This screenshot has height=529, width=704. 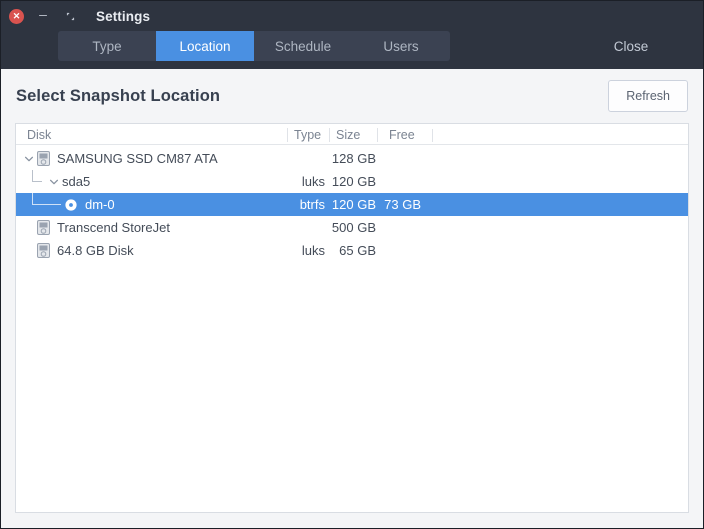 I want to click on disk-cell: Transcend StoreJet, so click(x=151, y=227).